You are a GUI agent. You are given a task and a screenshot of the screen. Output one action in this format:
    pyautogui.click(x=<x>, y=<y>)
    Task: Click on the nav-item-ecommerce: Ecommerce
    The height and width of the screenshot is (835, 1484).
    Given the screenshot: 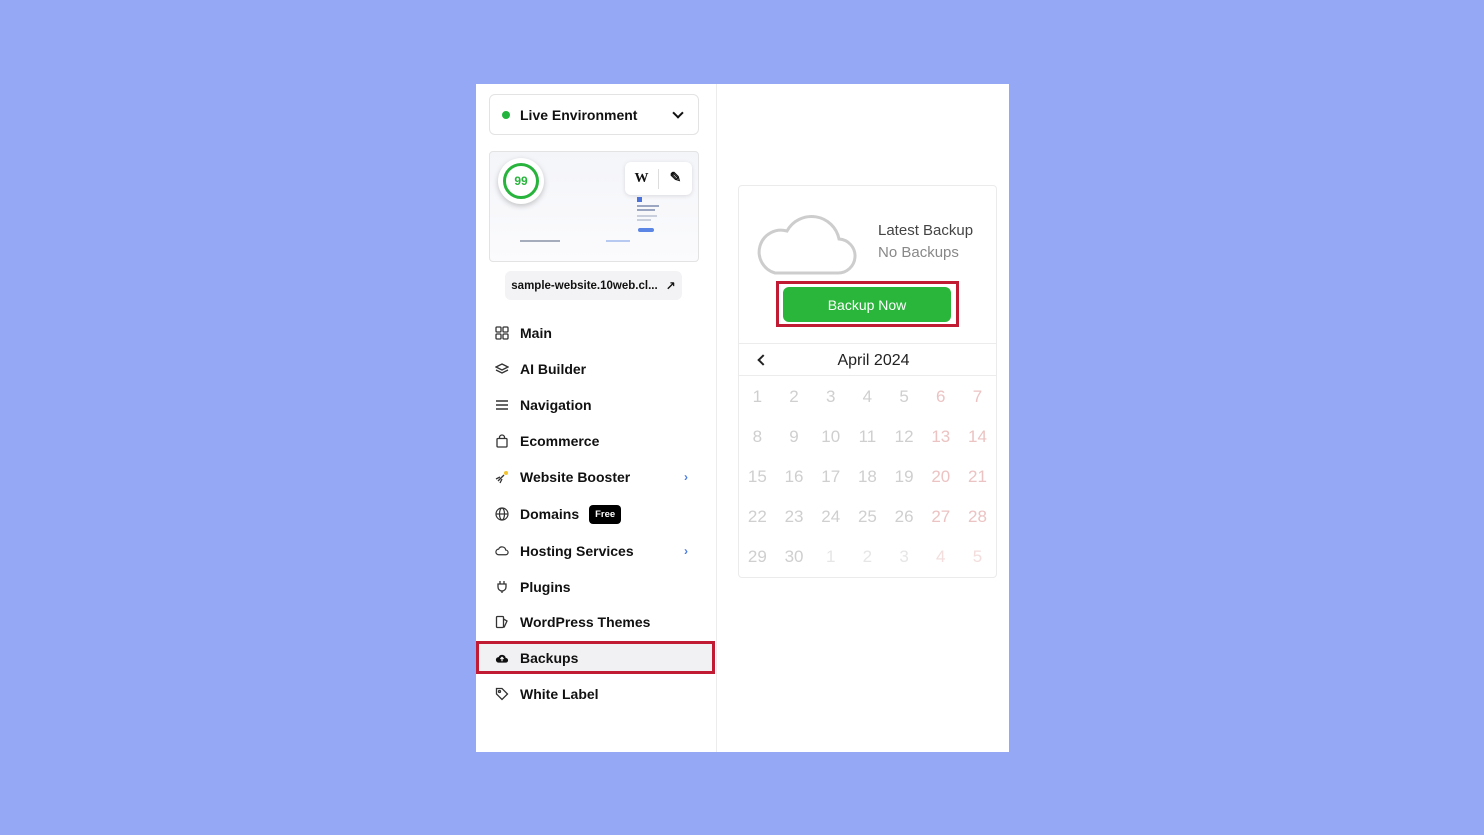 What is the action you would take?
    pyautogui.click(x=595, y=441)
    